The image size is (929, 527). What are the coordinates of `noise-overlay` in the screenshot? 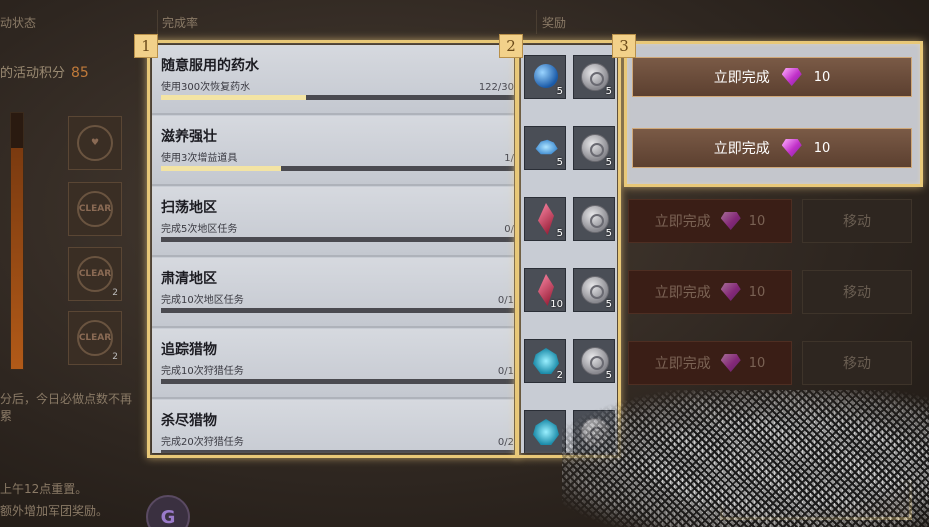 It's located at (745, 458).